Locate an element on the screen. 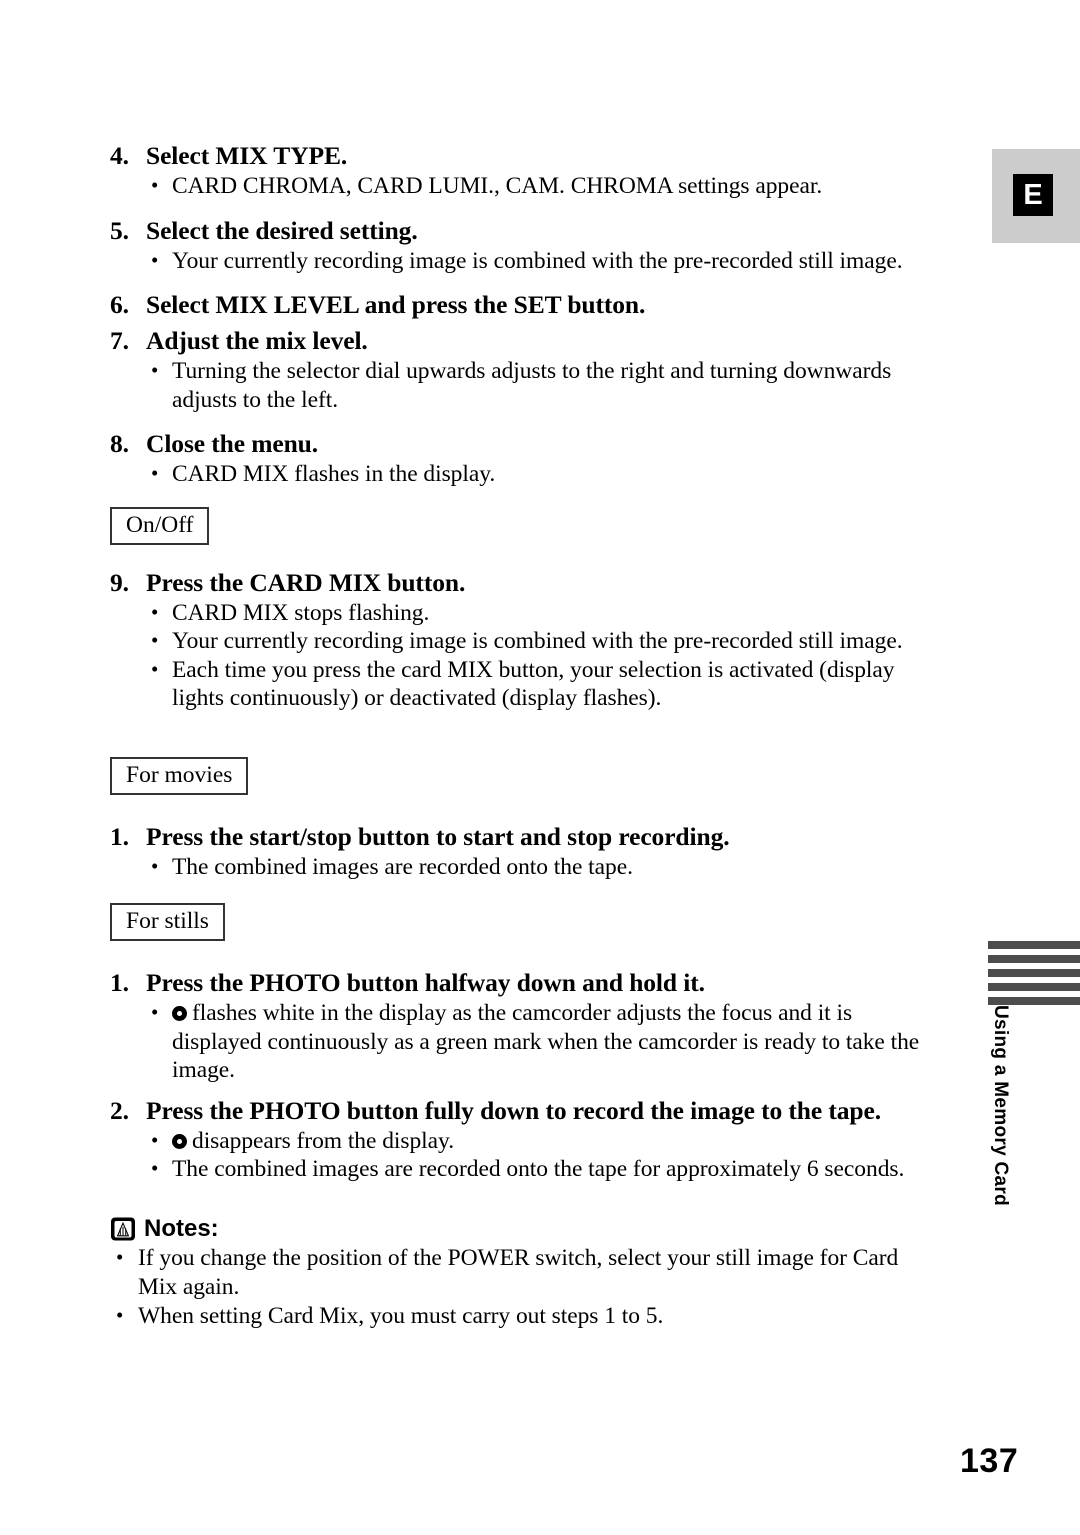 Image resolution: width=1080 pixels, height=1535 pixels. step-title: Press the CARD MIX button. is located at coordinates (306, 582).